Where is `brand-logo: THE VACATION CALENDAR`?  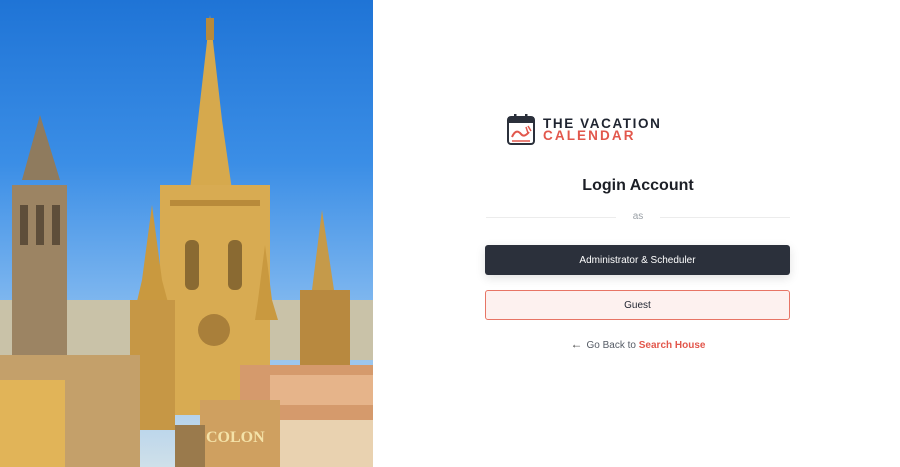 brand-logo: THE VACATION CALENDAR is located at coordinates (583, 130).